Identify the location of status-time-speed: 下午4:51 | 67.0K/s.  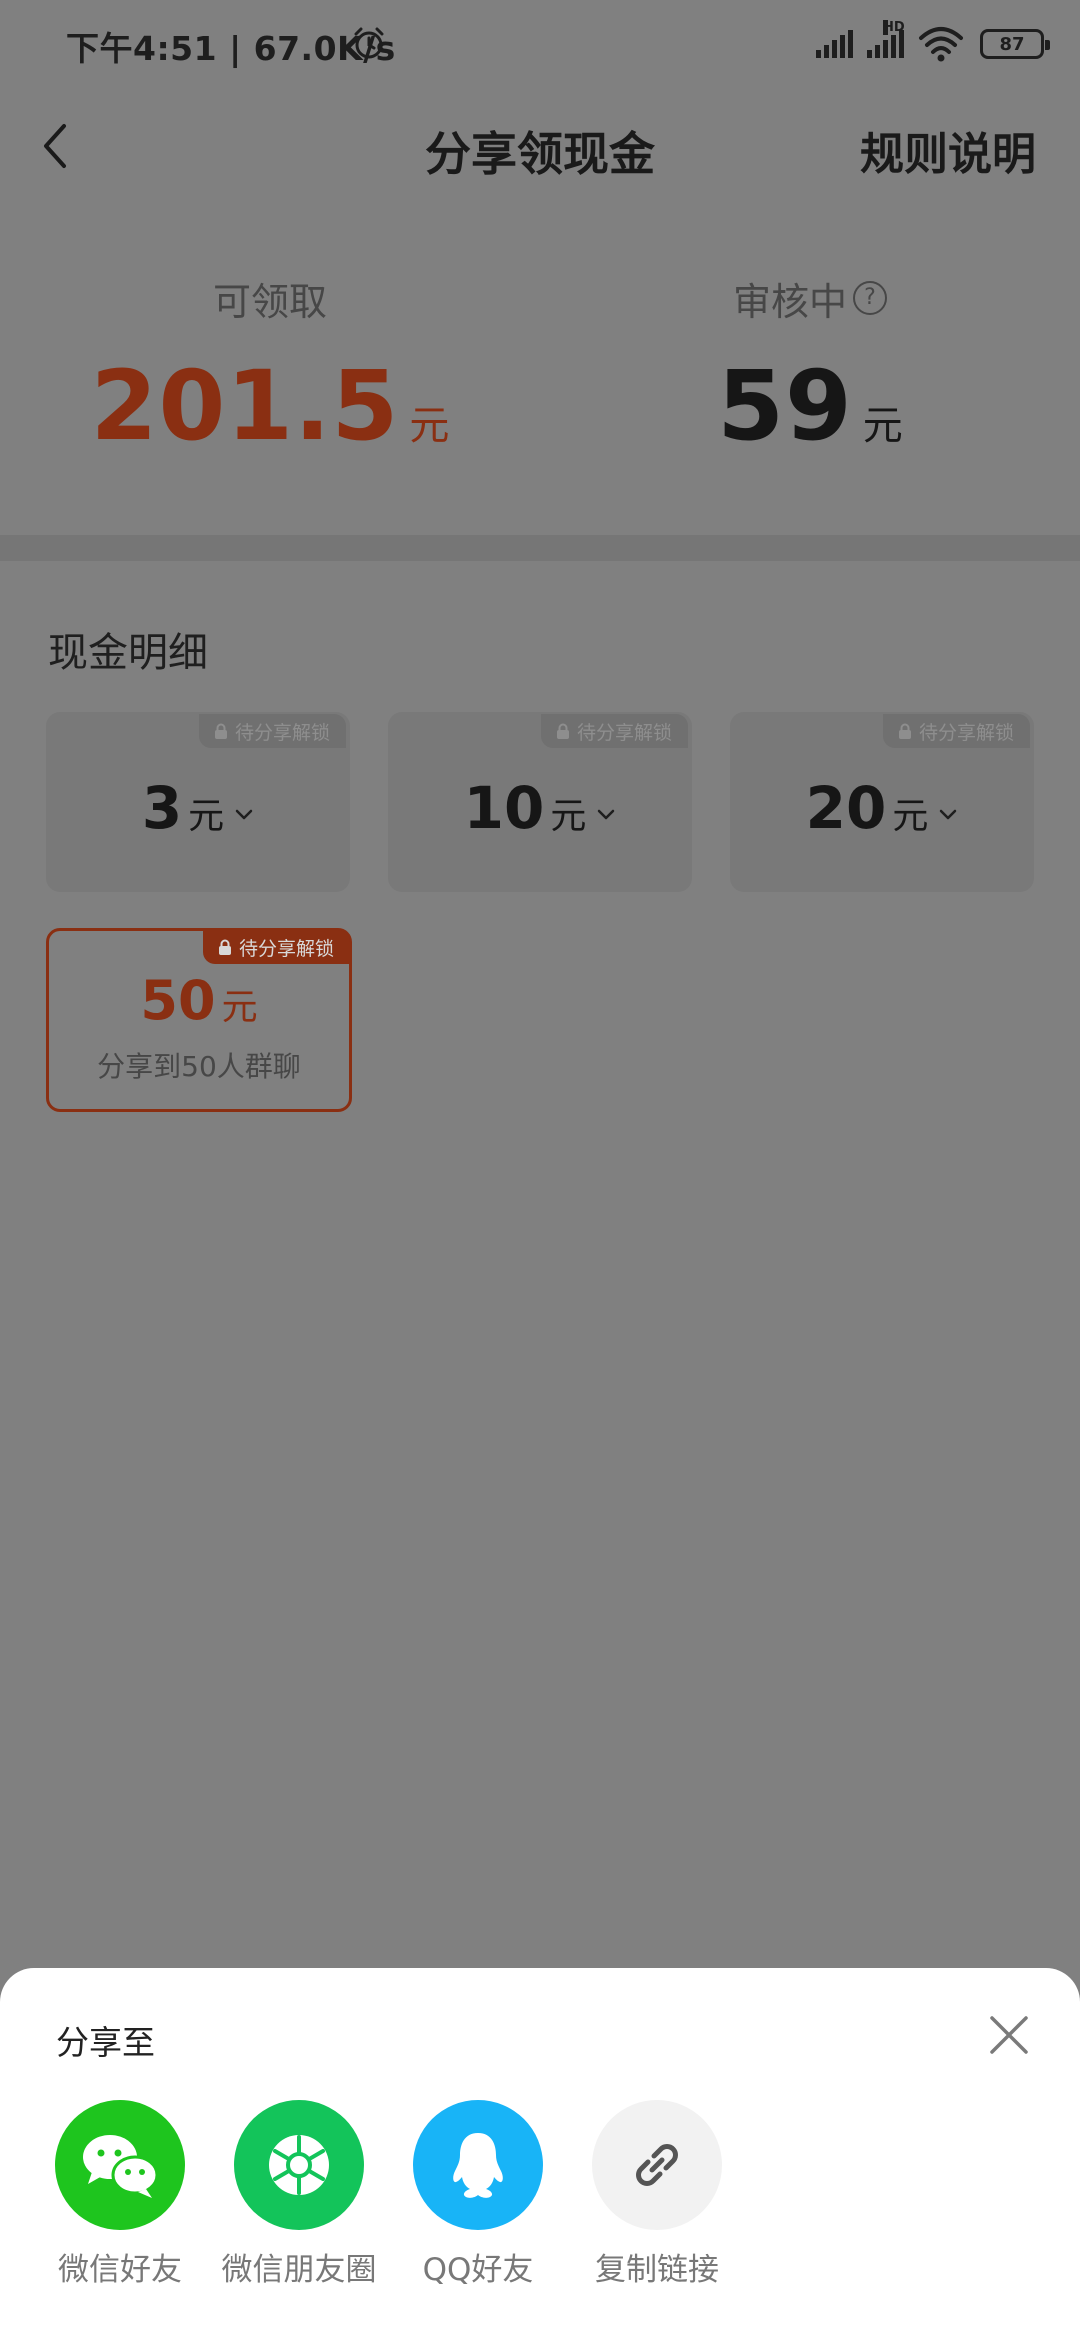
(231, 48).